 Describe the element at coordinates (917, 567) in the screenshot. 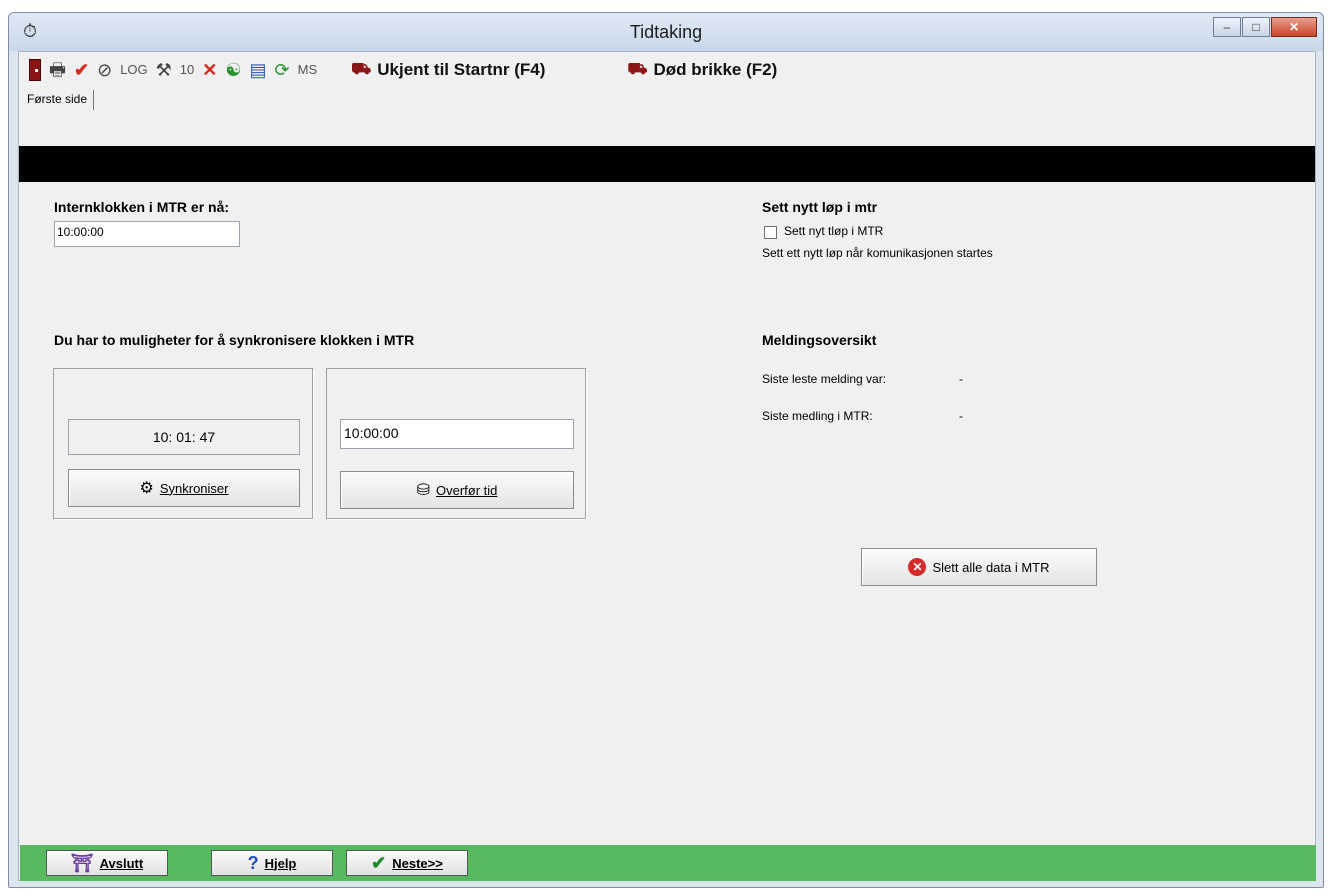

I see `error-icon: ✕` at that location.